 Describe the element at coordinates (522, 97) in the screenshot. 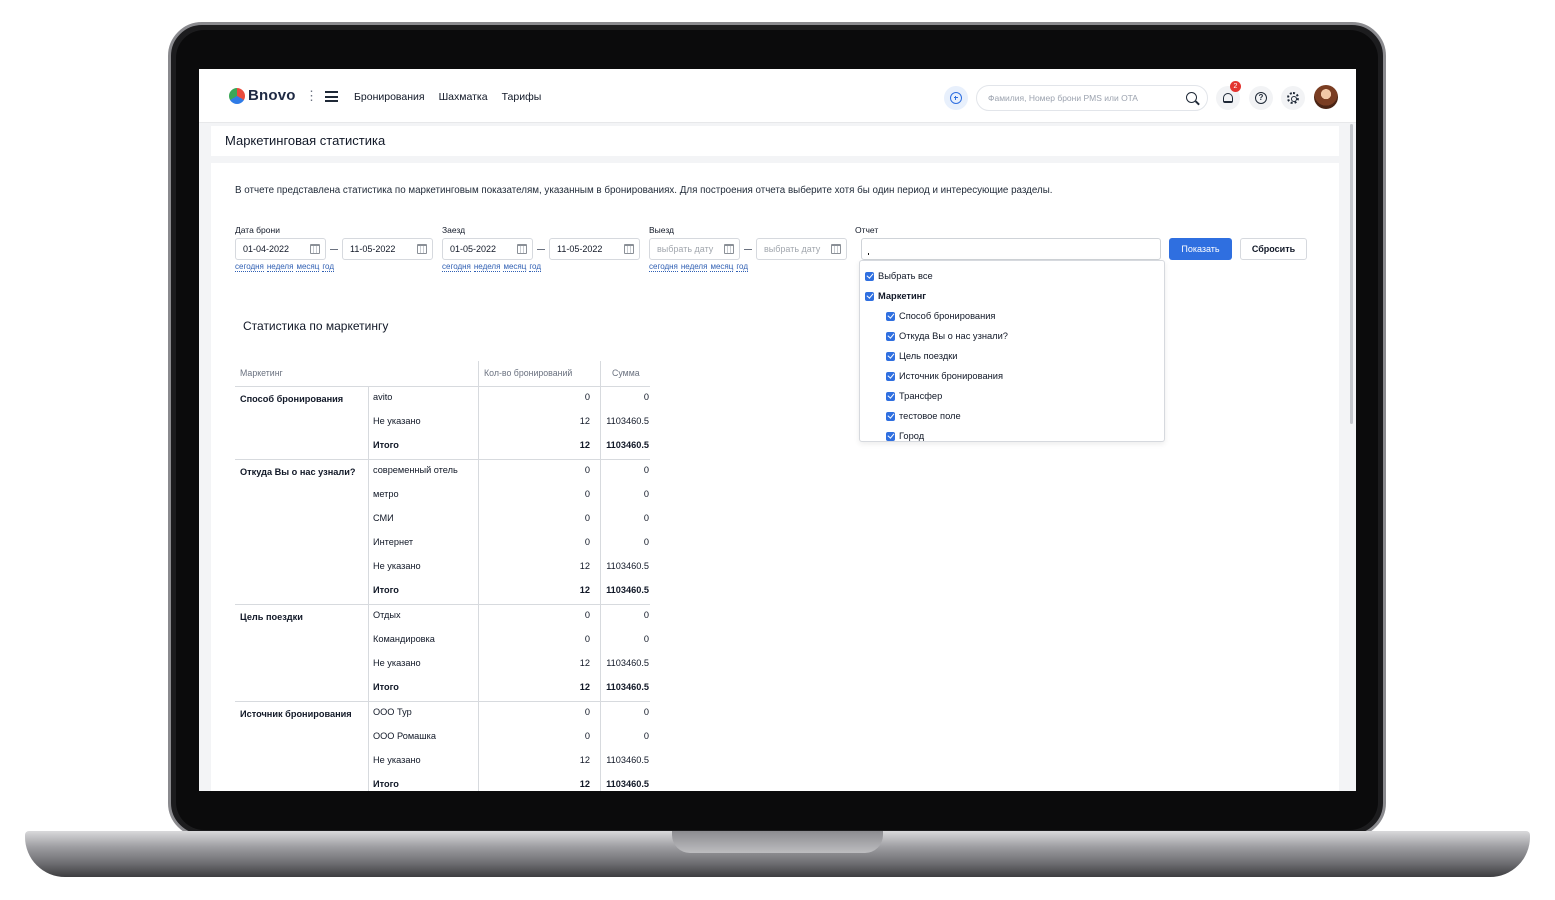

I see `nav-item-tariffs: Тарифы` at that location.